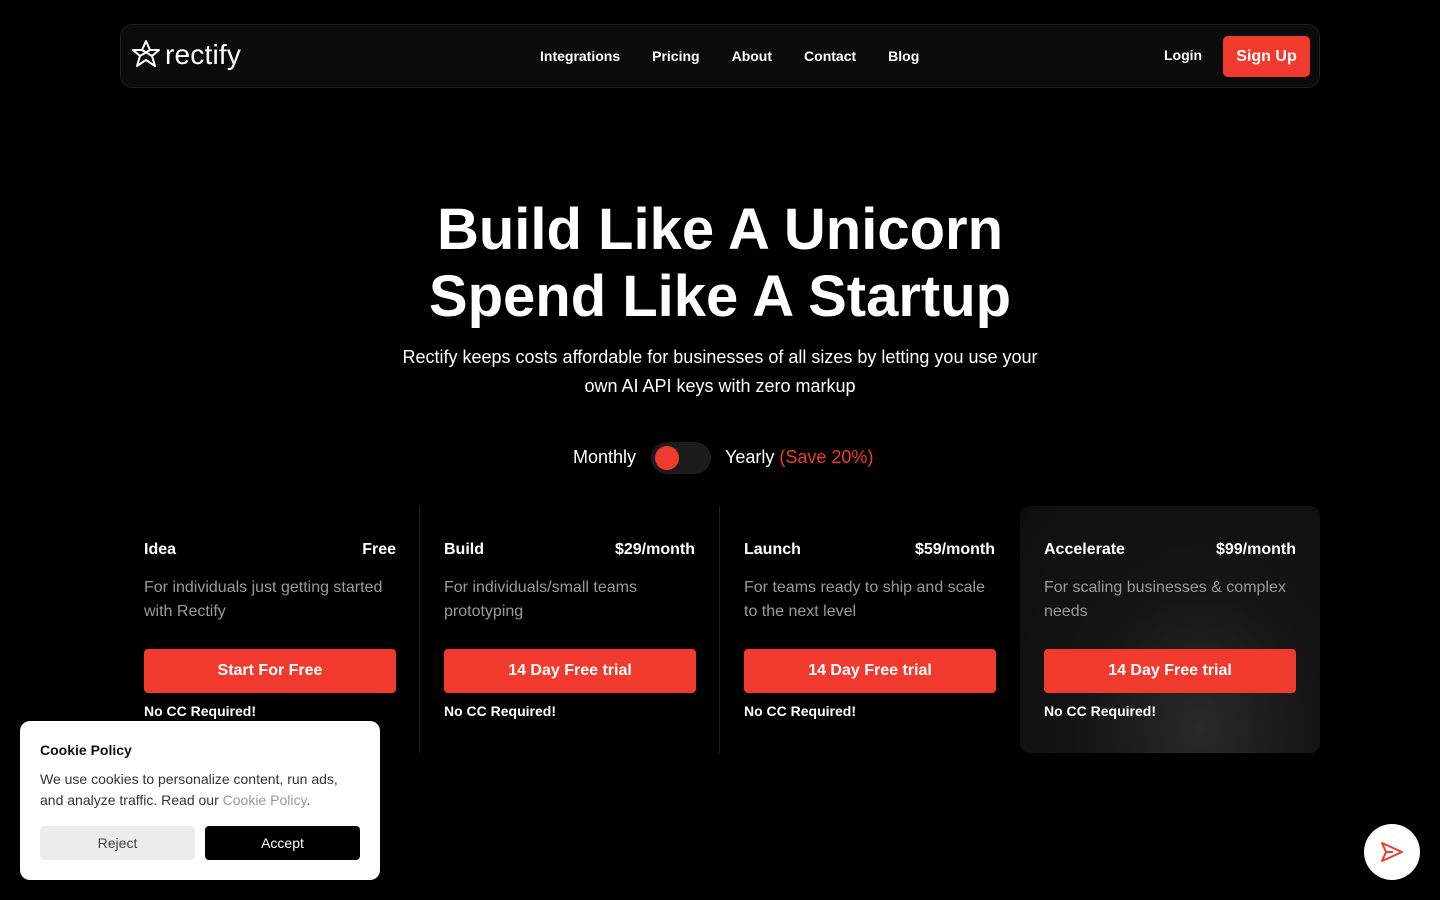 The height and width of the screenshot is (900, 1440). Describe the element at coordinates (203, 54) in the screenshot. I see `brand-name: rectify` at that location.